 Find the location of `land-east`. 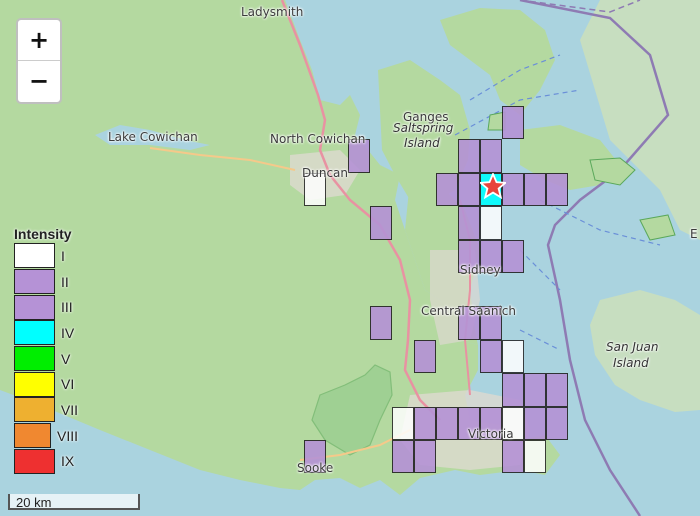

land-east is located at coordinates (640, 120).